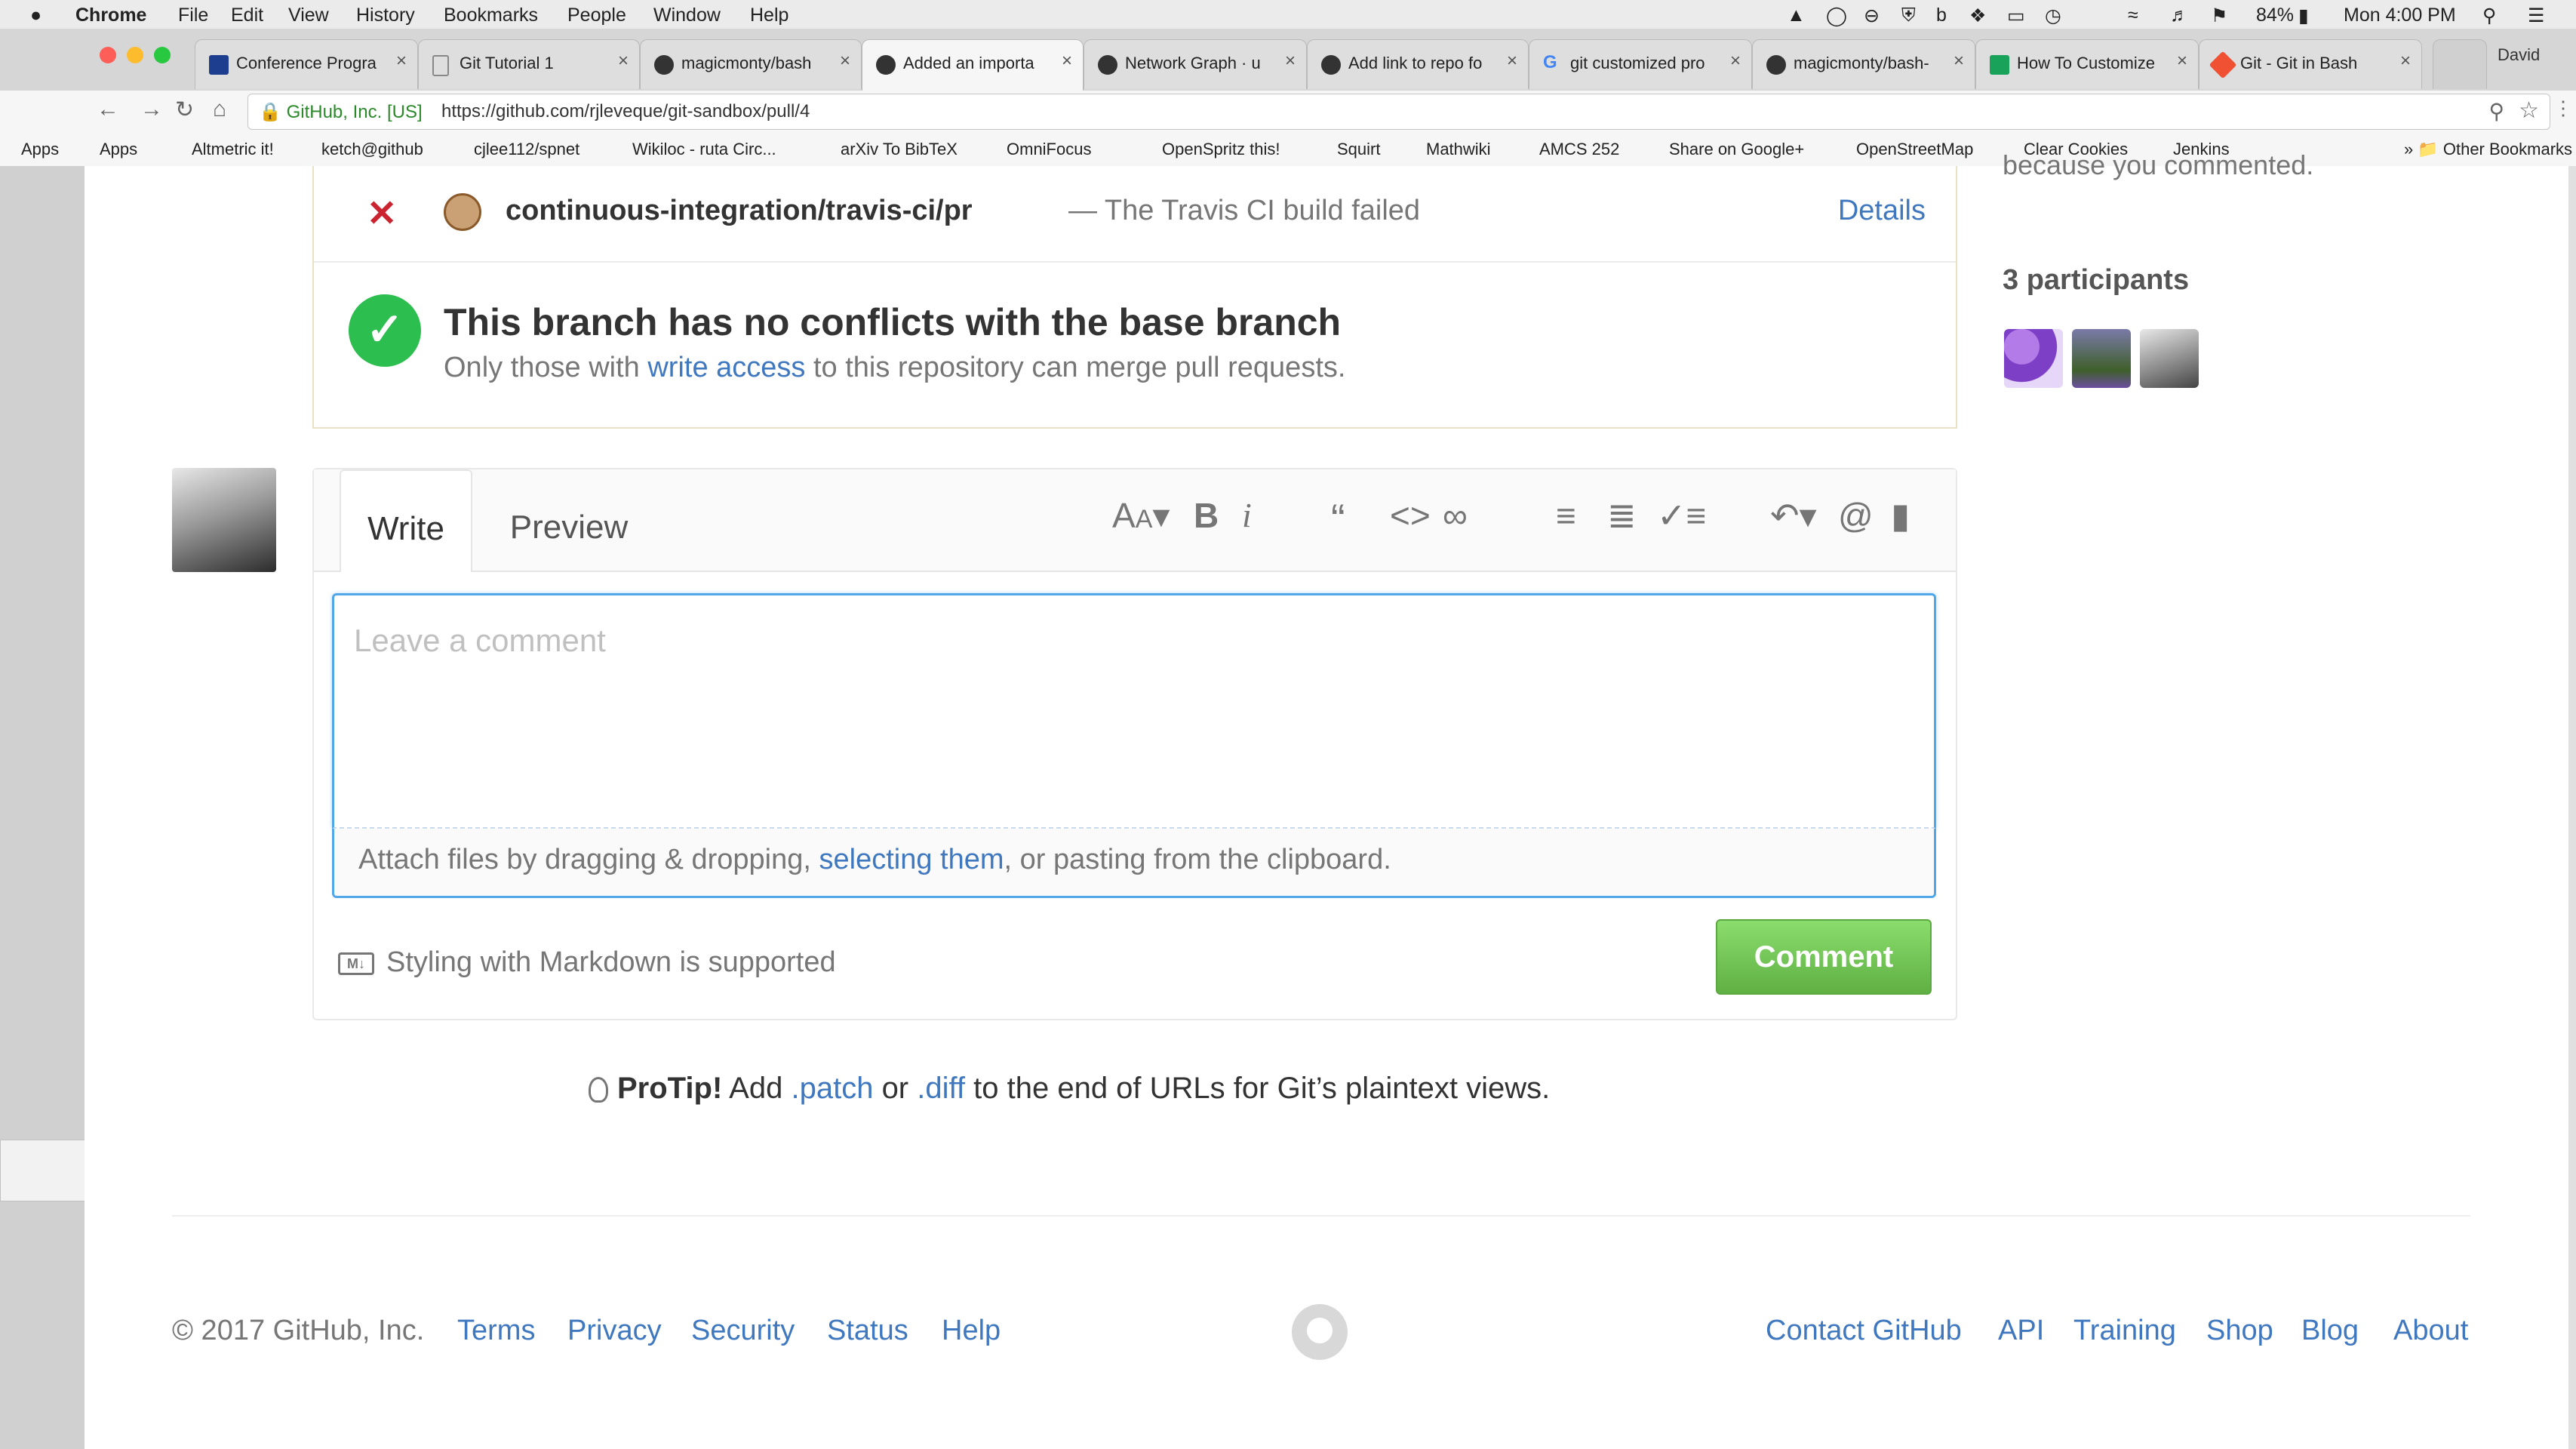 This screenshot has width=2576, height=1449. Describe the element at coordinates (2021, 1331) in the screenshot. I see `footer-link-api: API` at that location.